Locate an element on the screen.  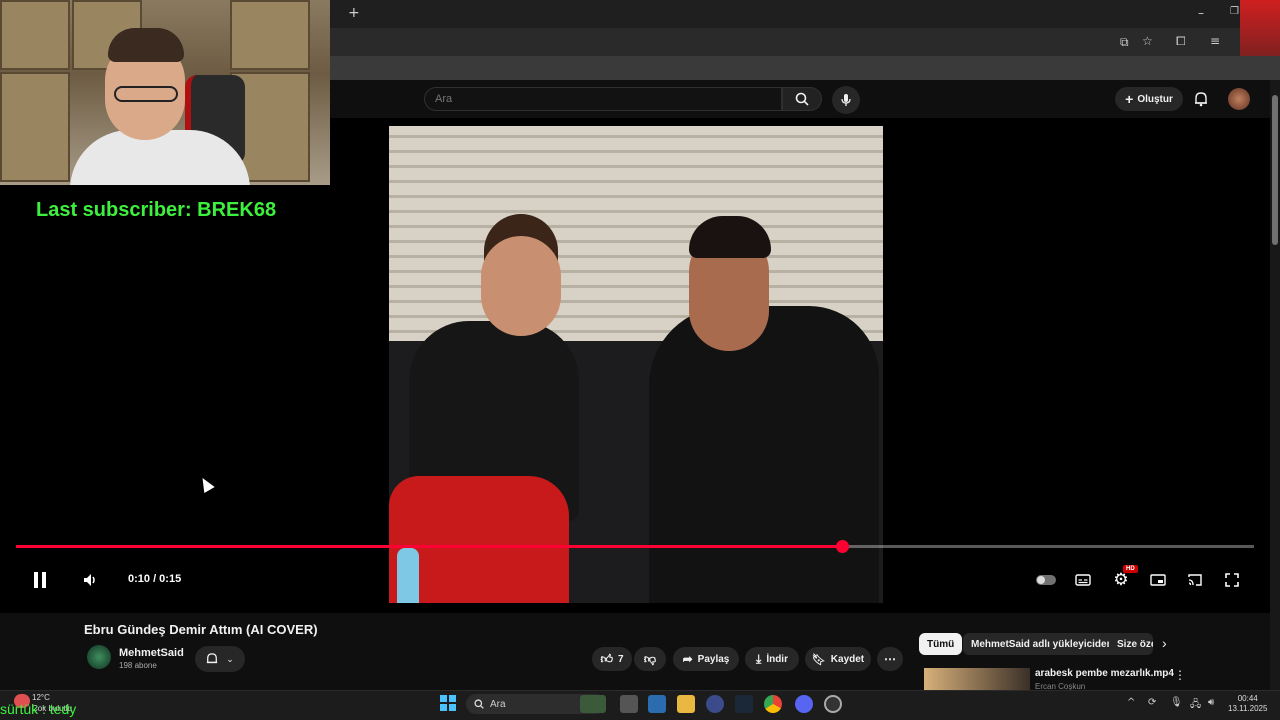
share-arrow-icon: ➦ is located at coordinates (687, 659).